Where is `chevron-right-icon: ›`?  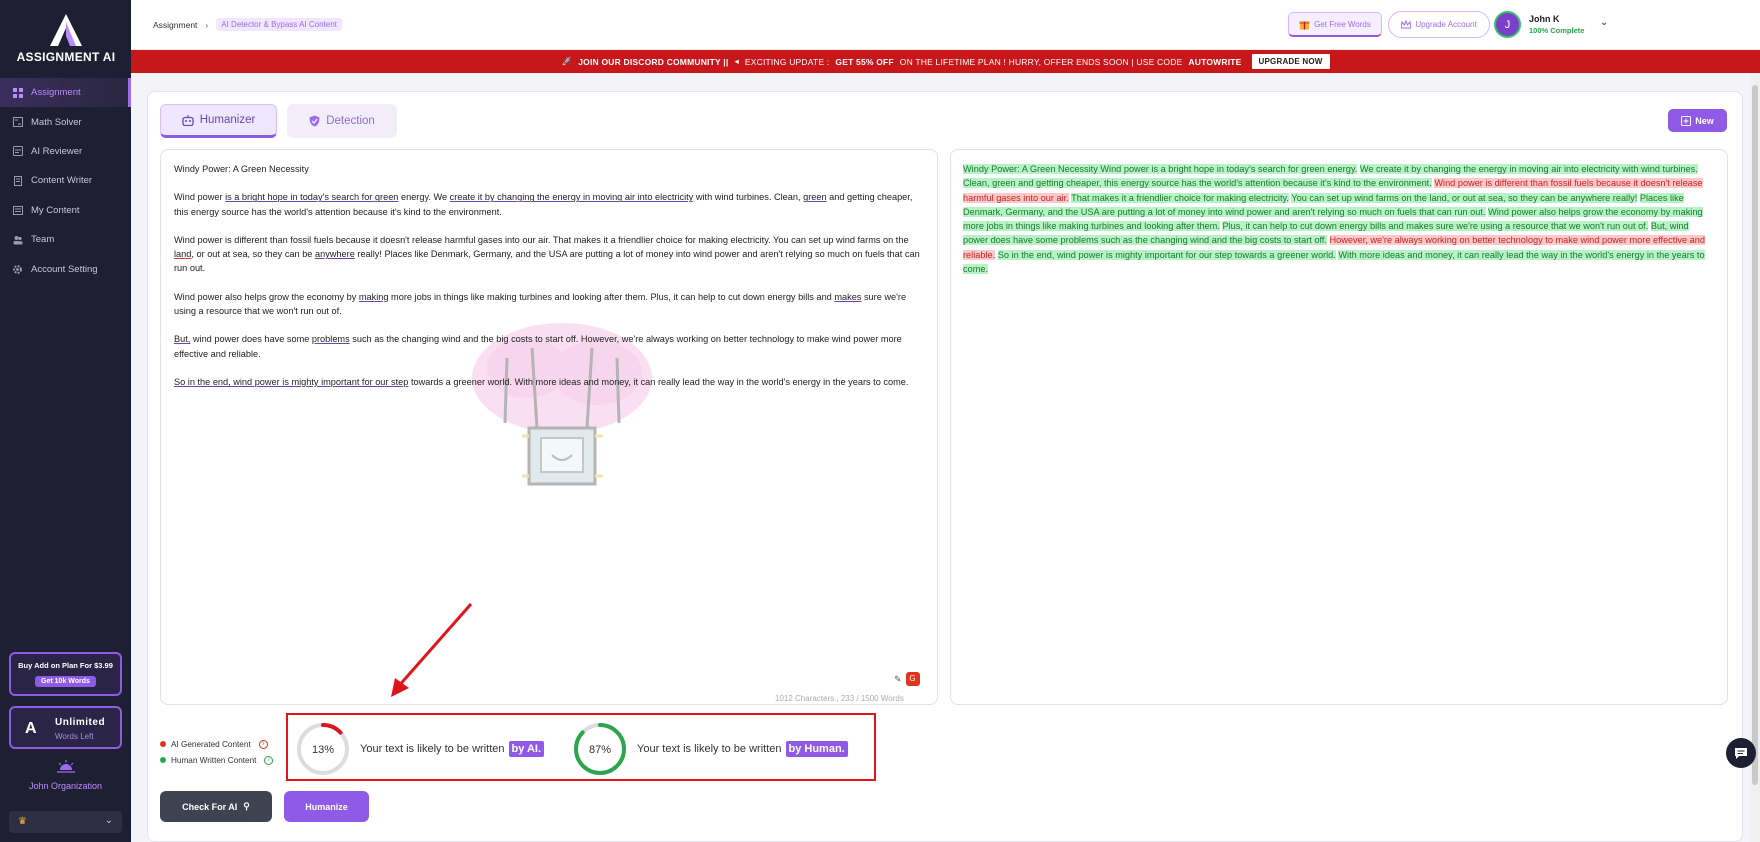 chevron-right-icon: › is located at coordinates (207, 24).